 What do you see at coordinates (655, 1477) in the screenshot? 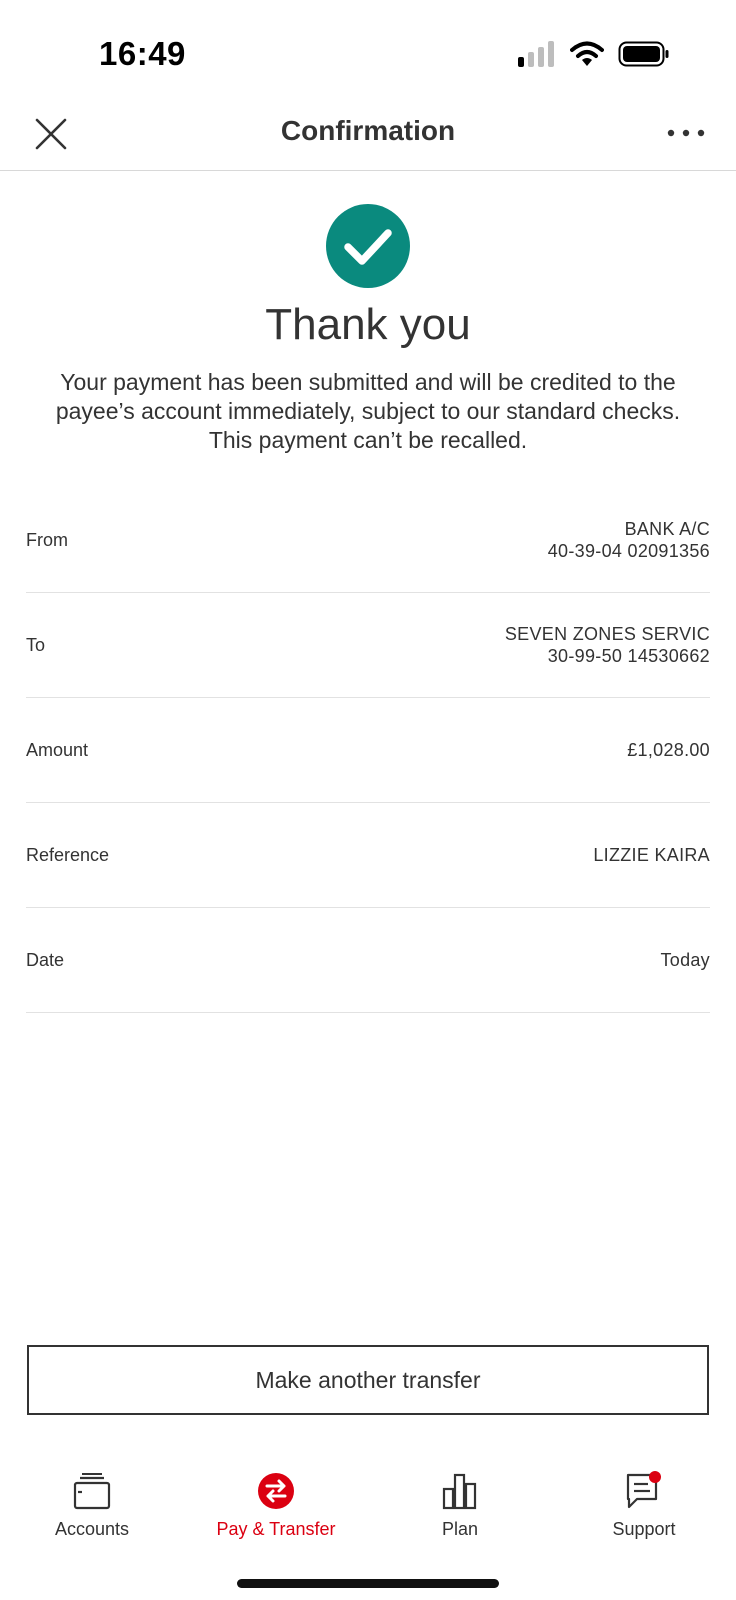
I see `notification-dot-icon` at bounding box center [655, 1477].